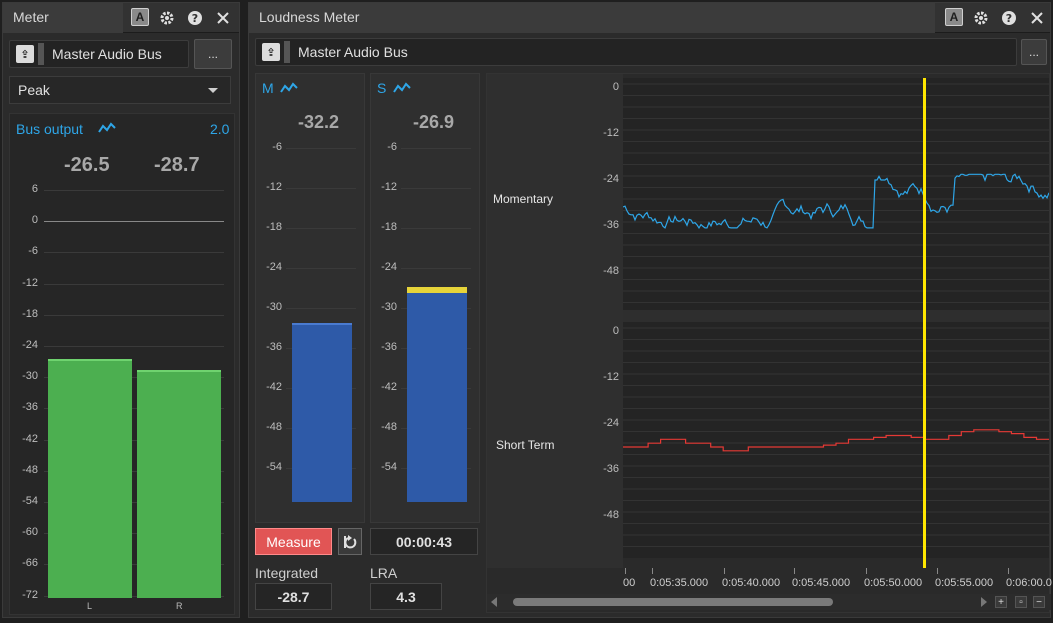  I want to click on integrated-value: -28.7, so click(293, 596).